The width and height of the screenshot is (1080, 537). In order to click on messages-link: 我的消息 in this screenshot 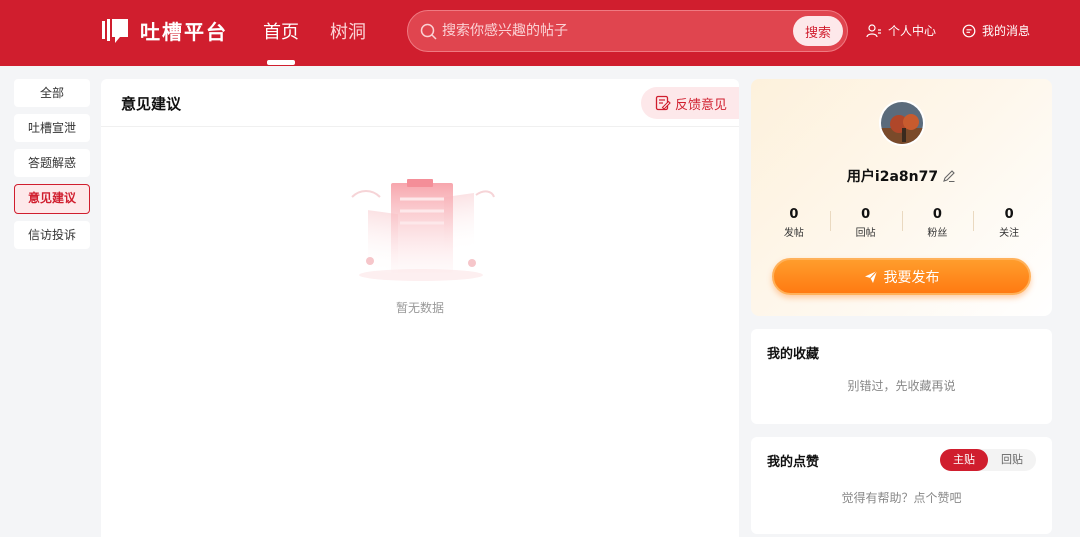, I will do `click(996, 30)`.